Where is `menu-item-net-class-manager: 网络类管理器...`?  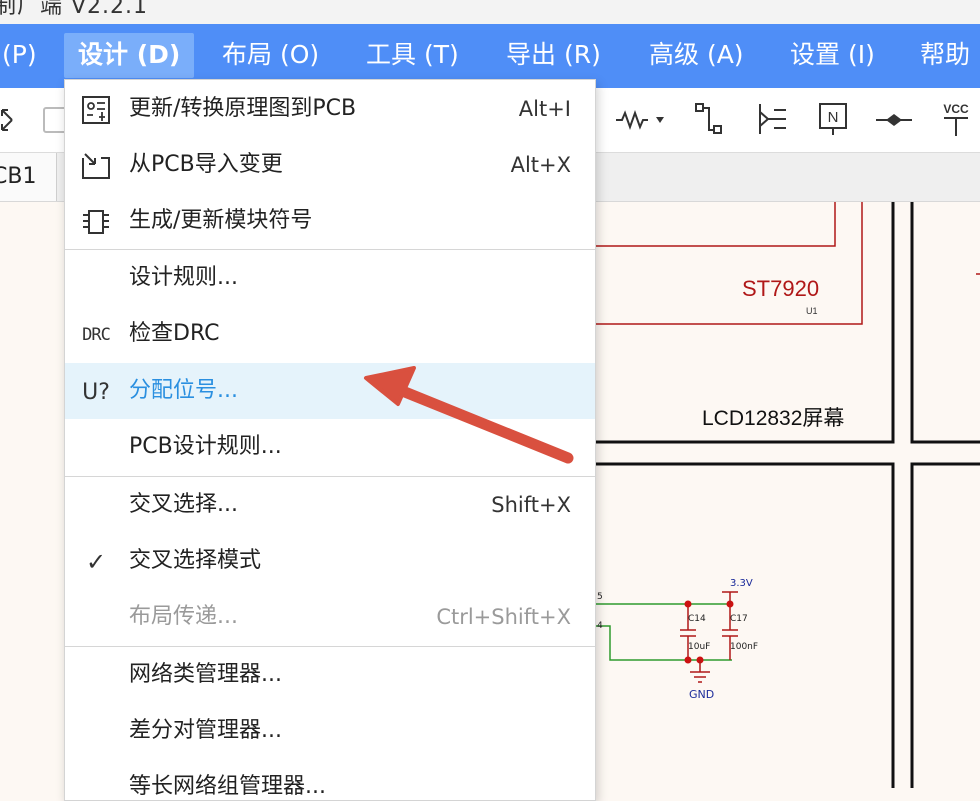
menu-item-net-class-manager: 网络类管理器... is located at coordinates (330, 675).